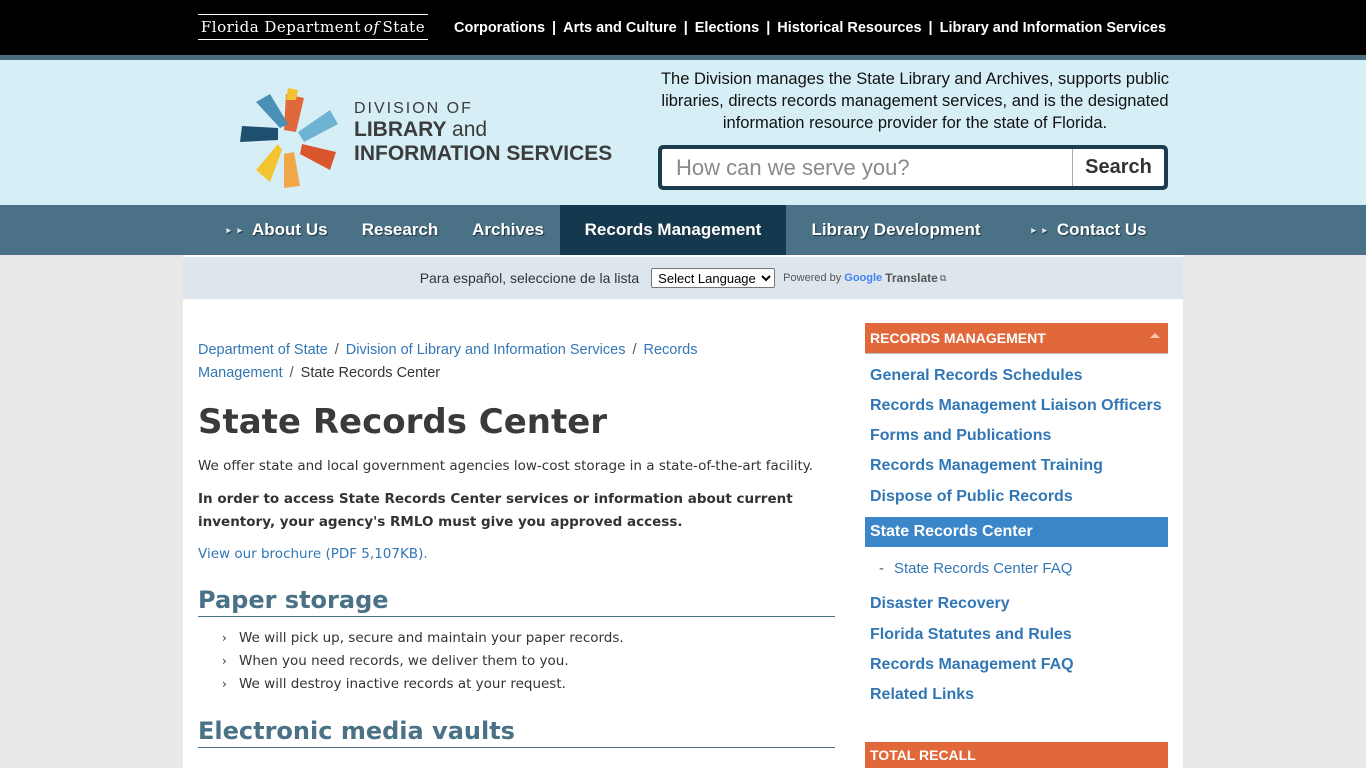 Image resolution: width=1366 pixels, height=768 pixels. I want to click on brand-line2-and: and, so click(470, 129).